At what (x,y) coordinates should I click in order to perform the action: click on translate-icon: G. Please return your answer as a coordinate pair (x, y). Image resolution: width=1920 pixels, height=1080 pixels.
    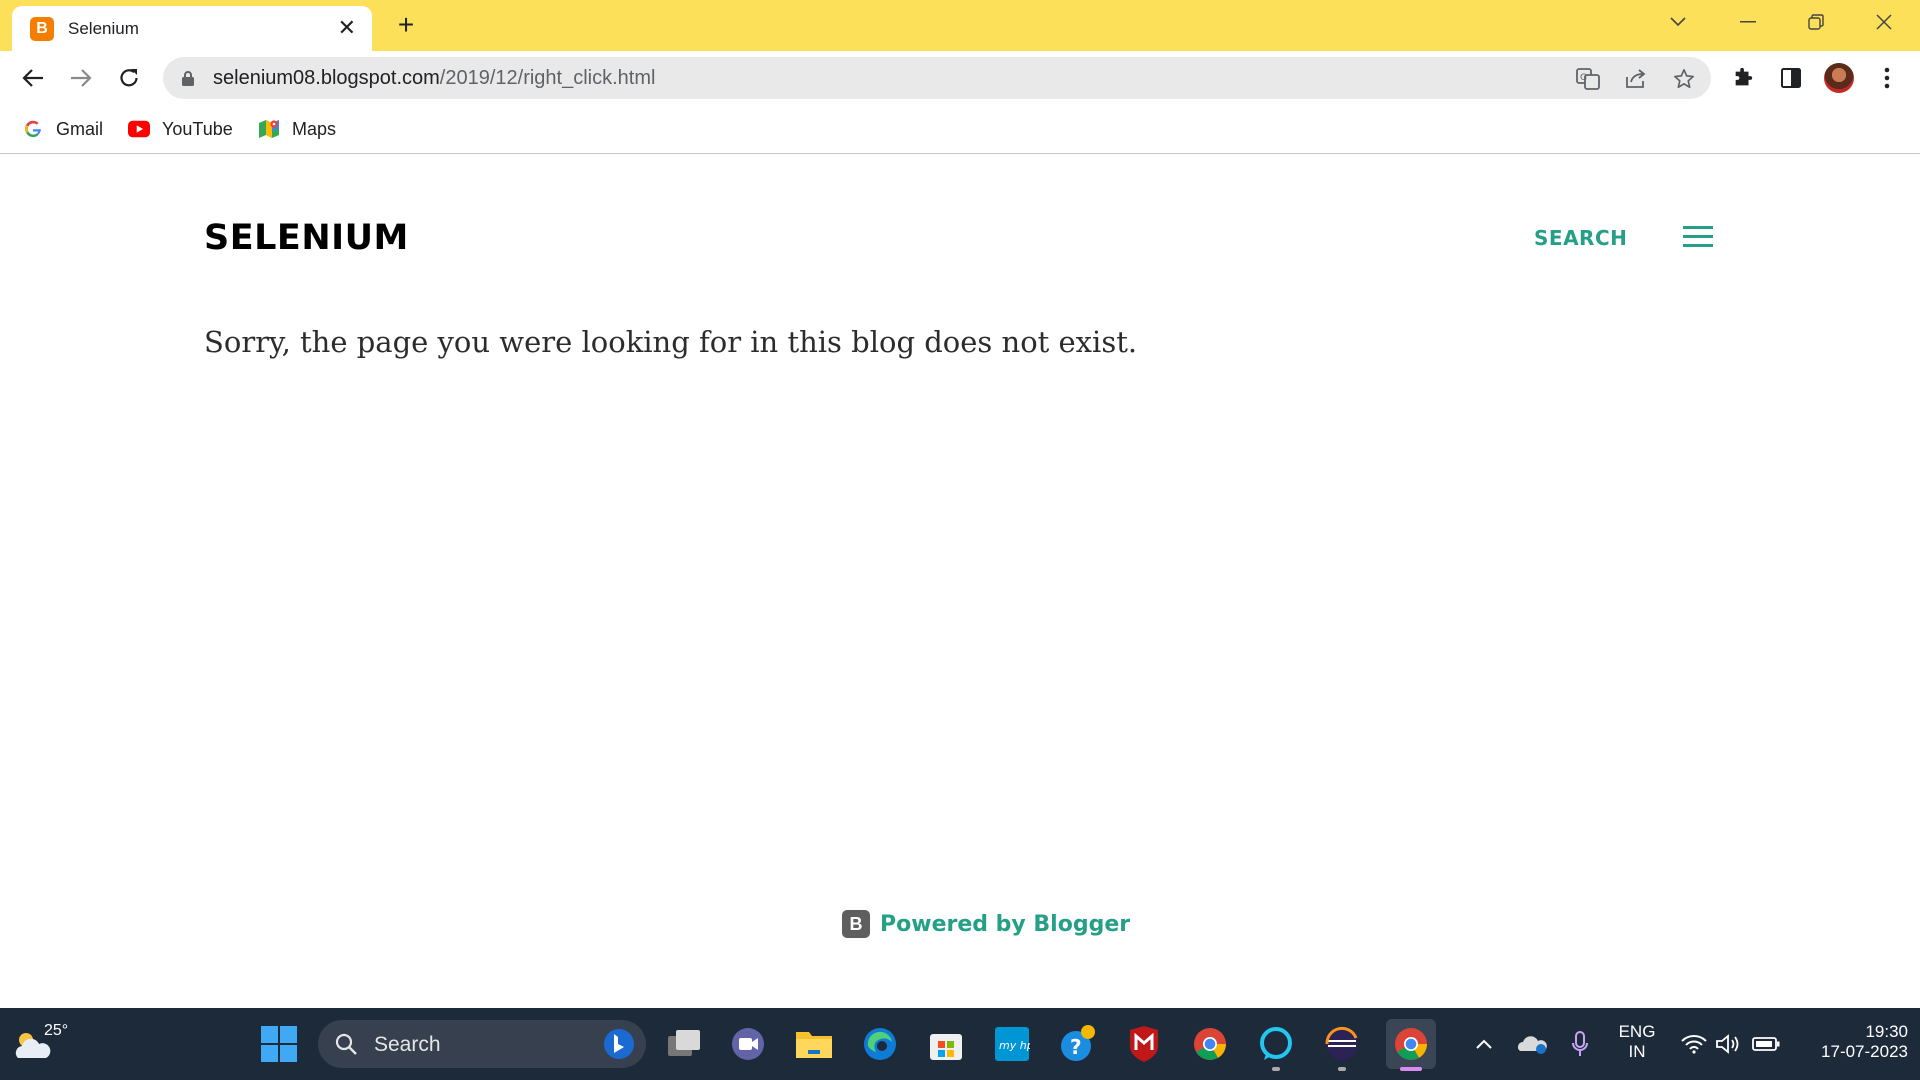
    Looking at the image, I should click on (1588, 79).